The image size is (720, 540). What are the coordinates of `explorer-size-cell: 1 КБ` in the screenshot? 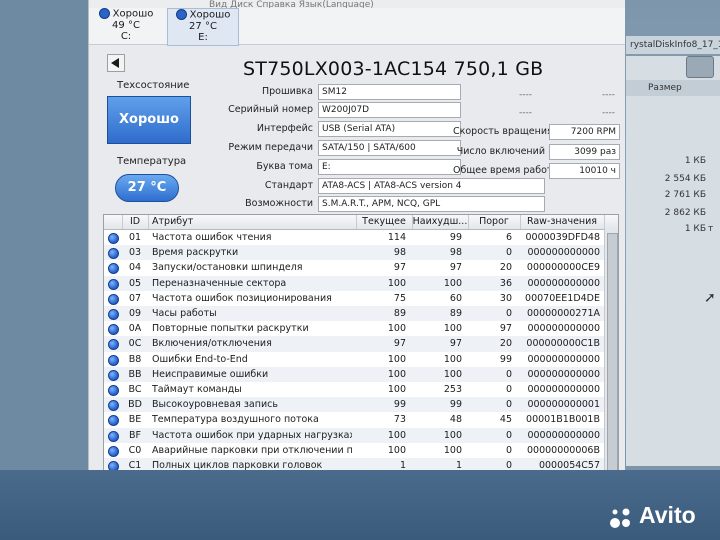 It's located at (695, 229).